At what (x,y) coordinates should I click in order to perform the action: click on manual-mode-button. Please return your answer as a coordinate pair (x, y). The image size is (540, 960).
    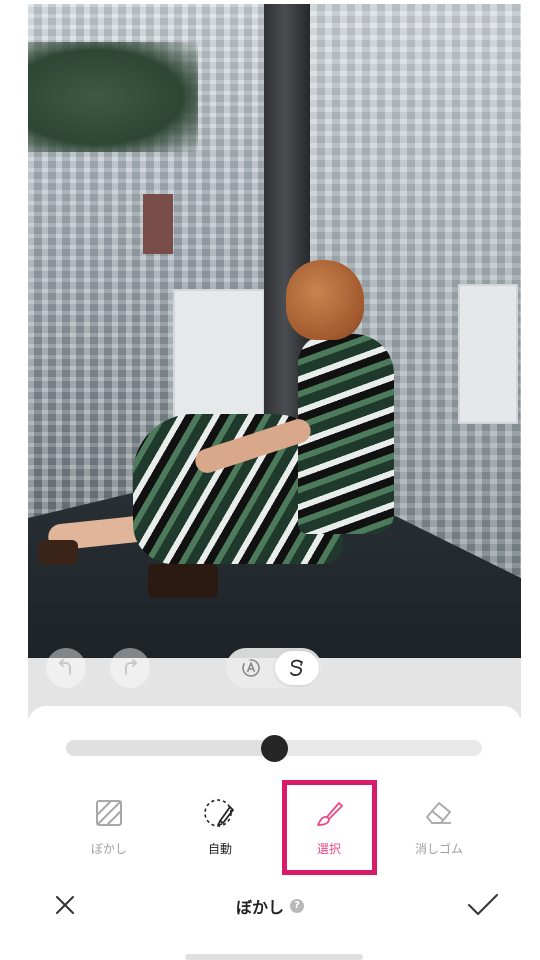
    Looking at the image, I should click on (297, 668).